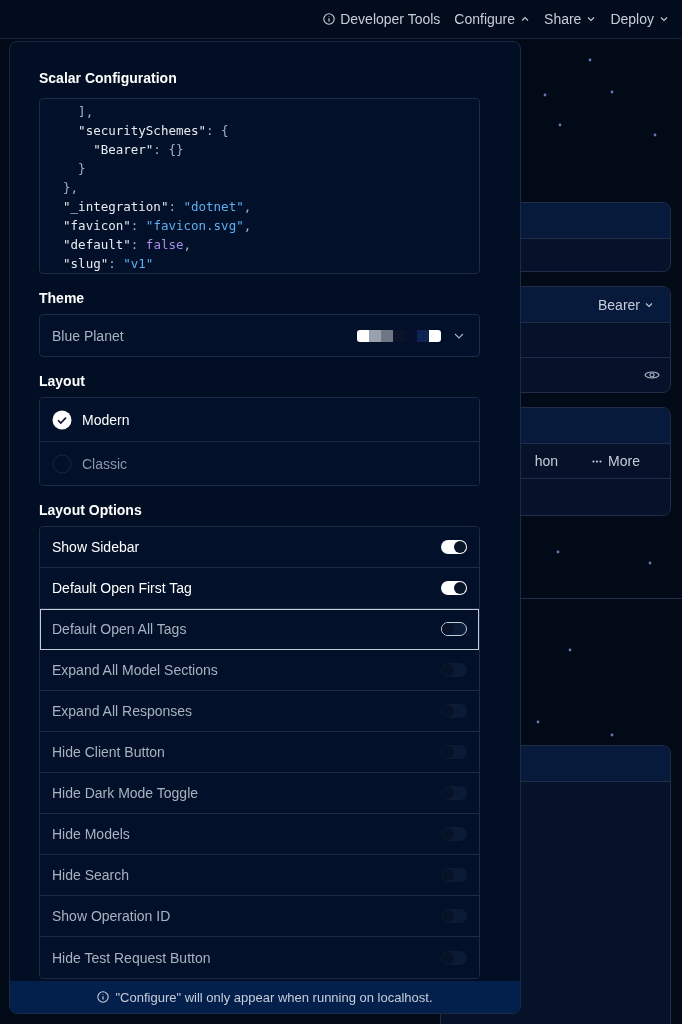 Image resolution: width=682 pixels, height=1024 pixels. I want to click on nav-menu-button: Deploy, so click(639, 19).